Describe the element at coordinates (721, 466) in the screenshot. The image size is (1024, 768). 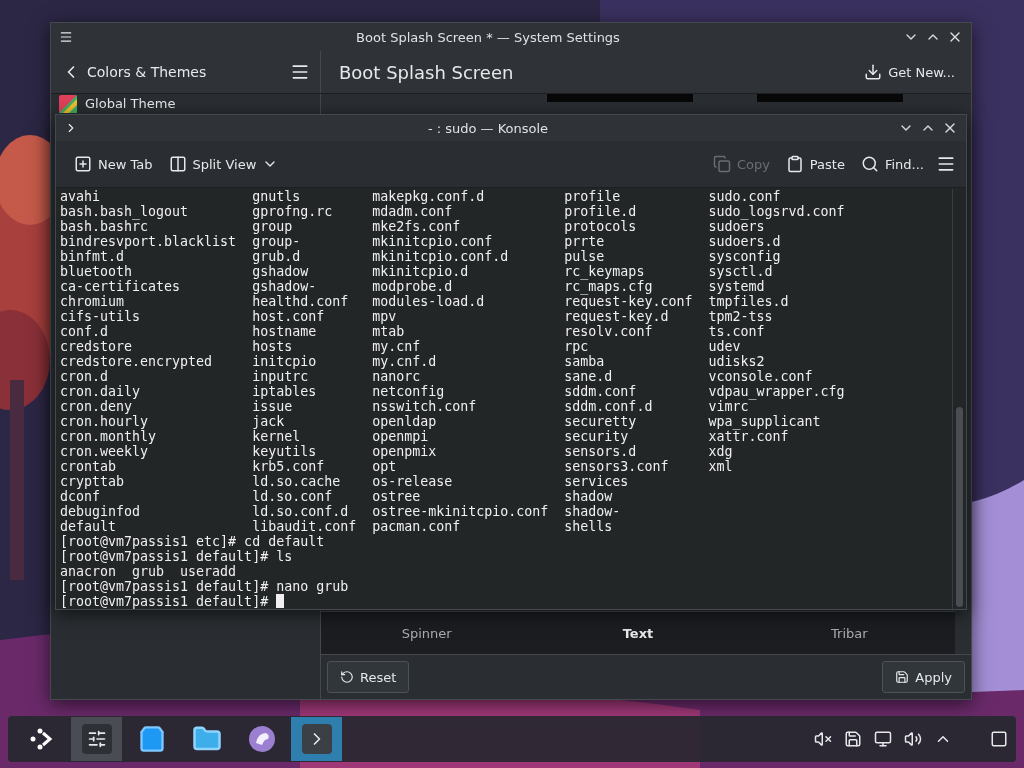
I see `file-name: xml` at that location.